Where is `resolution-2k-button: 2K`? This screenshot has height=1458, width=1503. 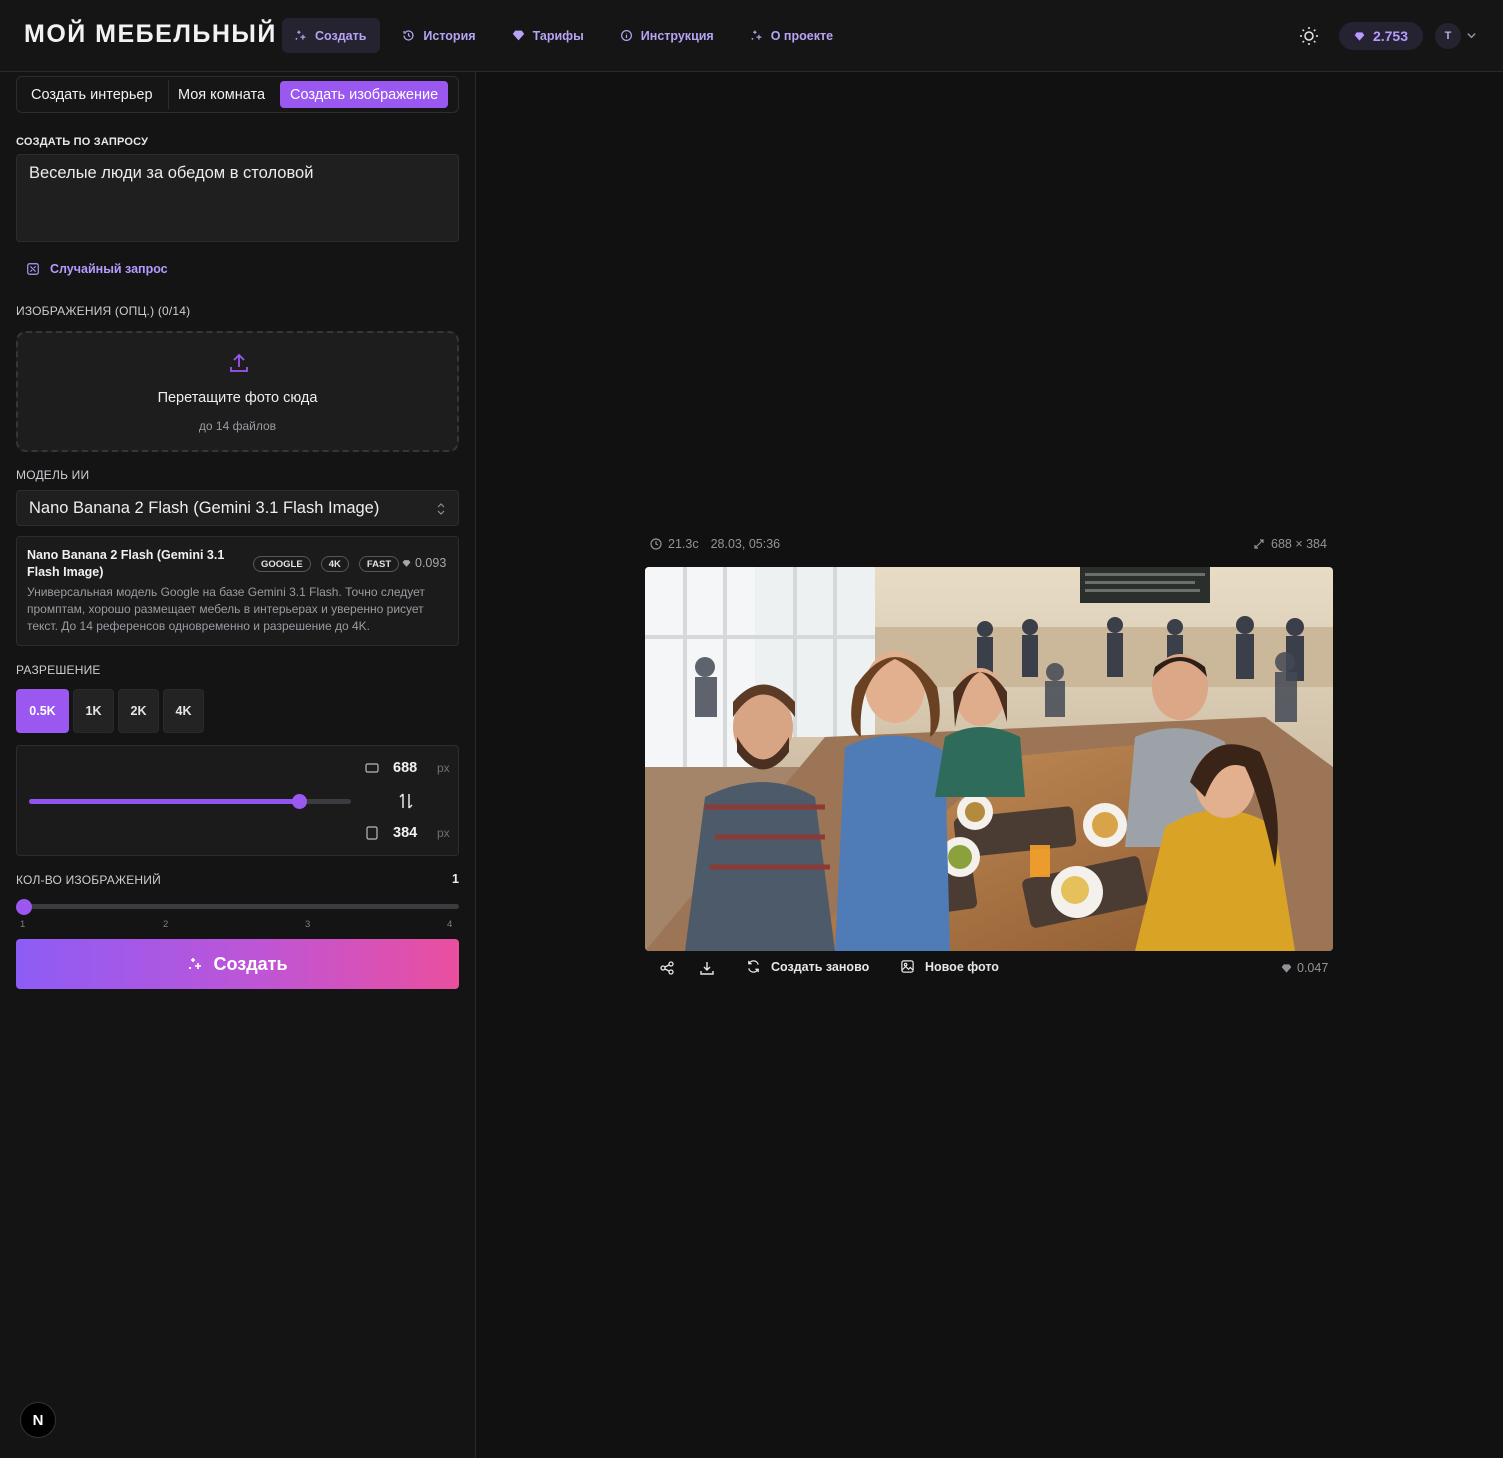
resolution-2k-button: 2K is located at coordinates (138, 711).